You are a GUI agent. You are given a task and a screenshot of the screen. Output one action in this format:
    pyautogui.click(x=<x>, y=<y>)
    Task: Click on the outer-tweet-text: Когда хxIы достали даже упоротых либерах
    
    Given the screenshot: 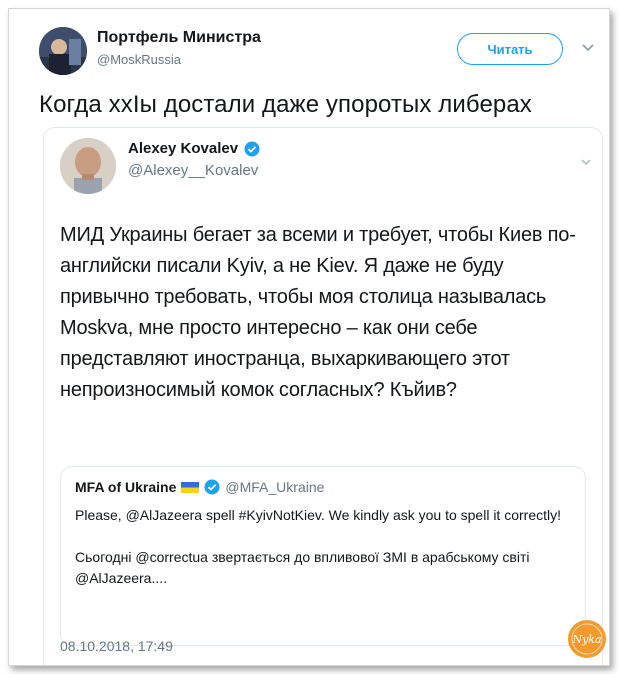 What is the action you would take?
    pyautogui.click(x=285, y=104)
    